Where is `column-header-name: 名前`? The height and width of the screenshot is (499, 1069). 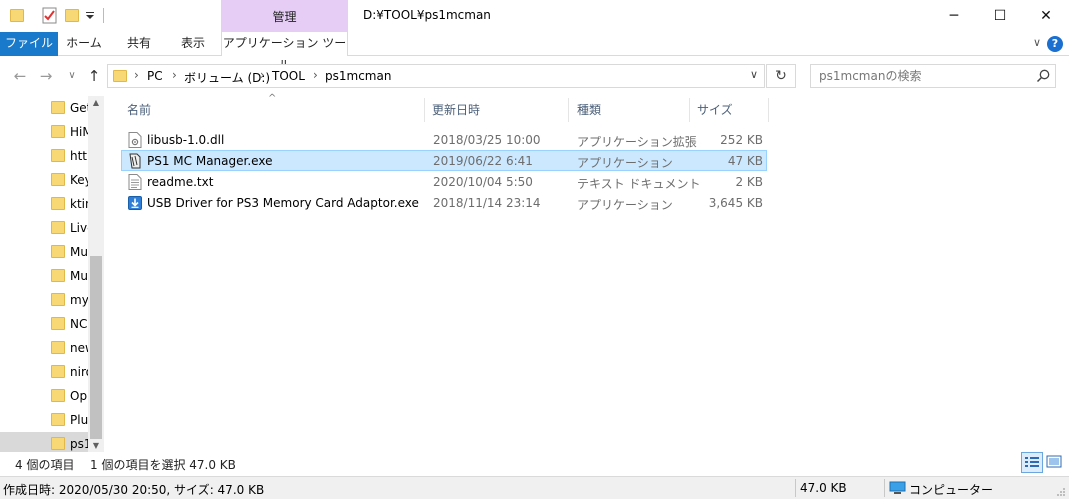 column-header-name: 名前 is located at coordinates (274, 110).